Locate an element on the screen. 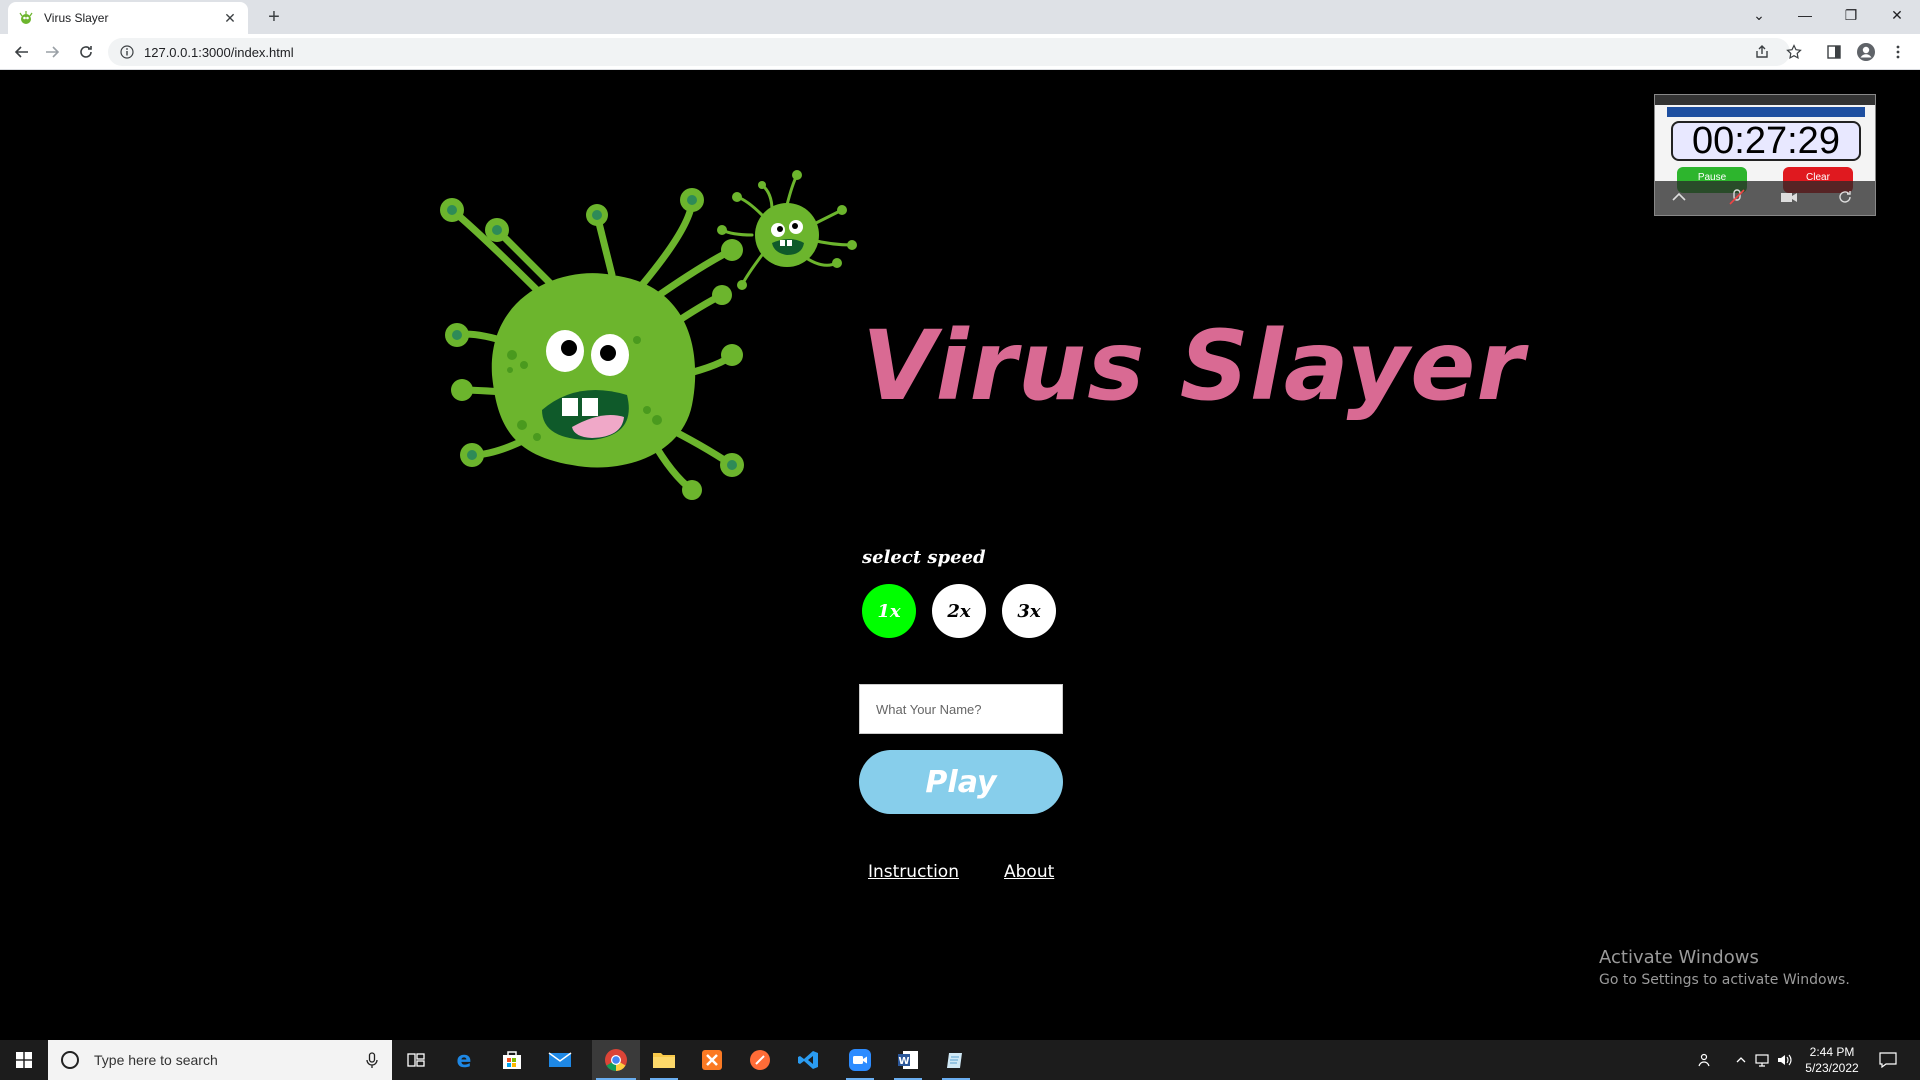 The image size is (1920, 1080). star-icon is located at coordinates (1794, 52).